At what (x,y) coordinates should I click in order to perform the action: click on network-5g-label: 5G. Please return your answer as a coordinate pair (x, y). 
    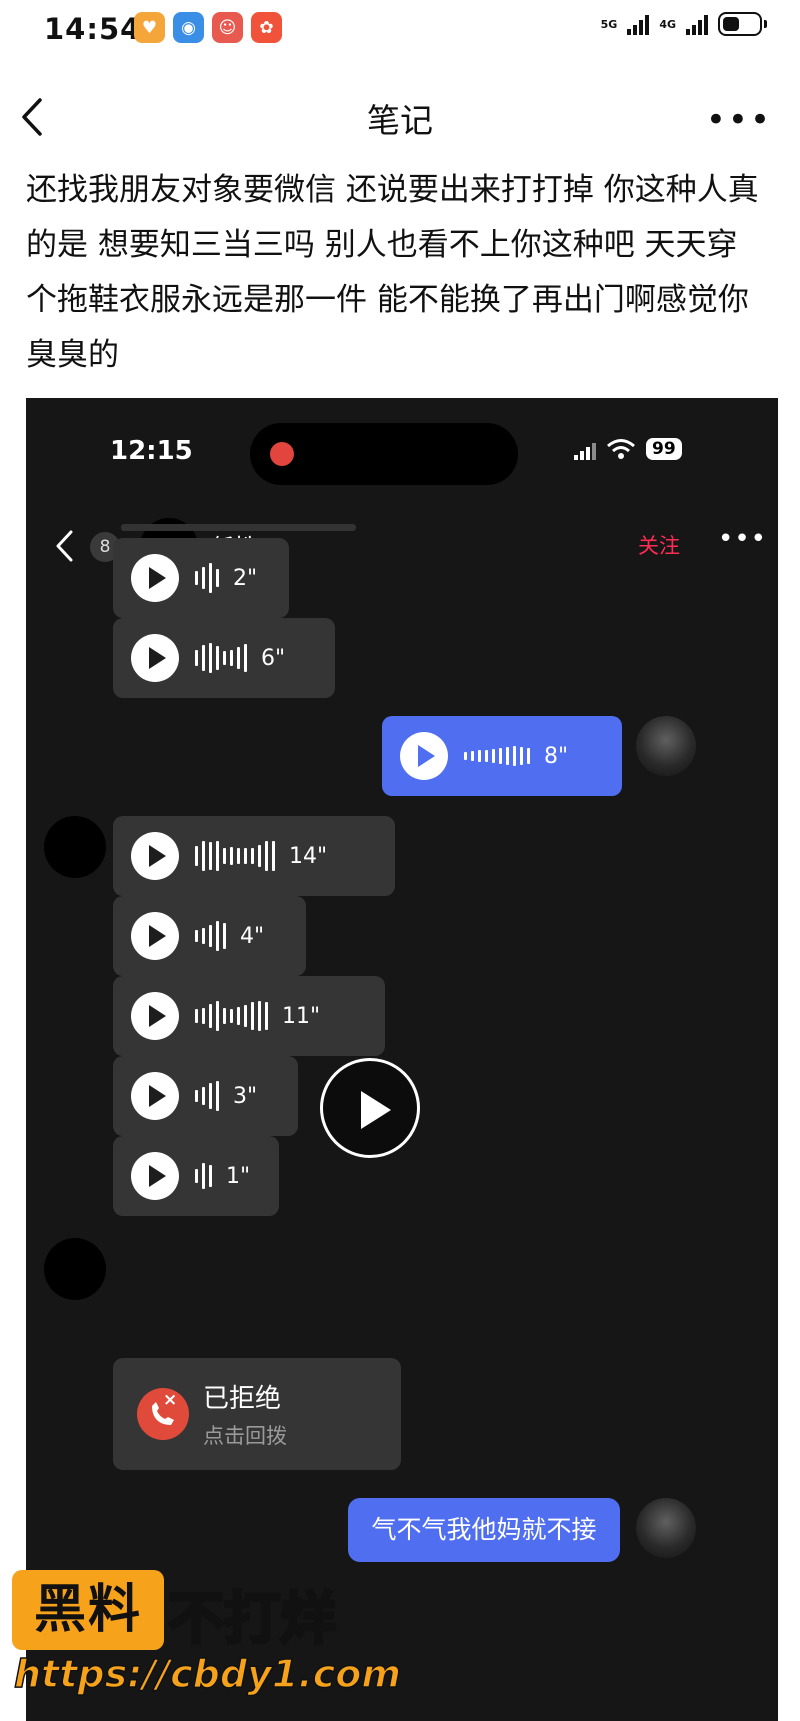
    Looking at the image, I should click on (609, 24).